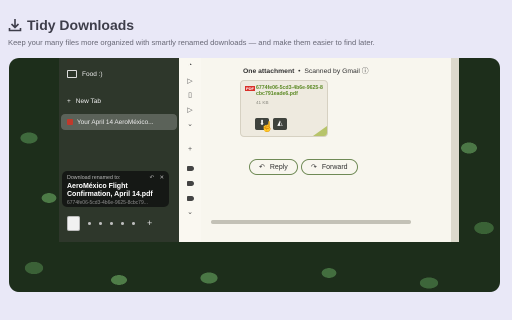  What do you see at coordinates (190, 81) in the screenshot?
I see `send-icon: ▷` at bounding box center [190, 81].